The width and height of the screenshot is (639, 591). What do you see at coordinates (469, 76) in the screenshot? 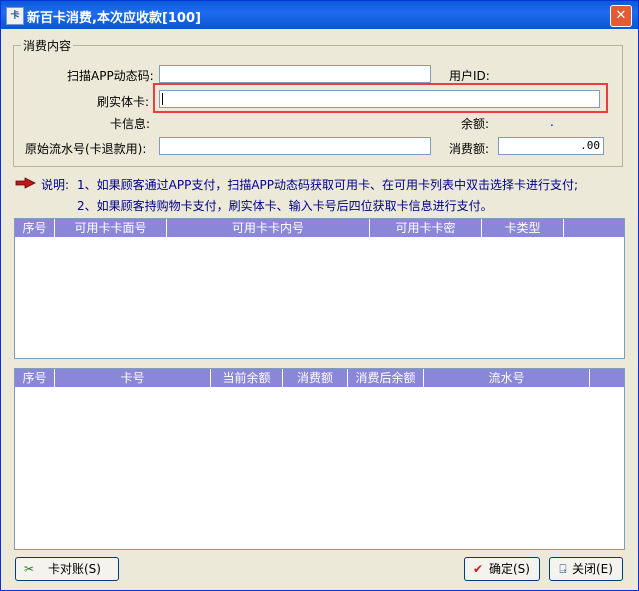
I see `user-id-label: 用户ID:` at bounding box center [469, 76].